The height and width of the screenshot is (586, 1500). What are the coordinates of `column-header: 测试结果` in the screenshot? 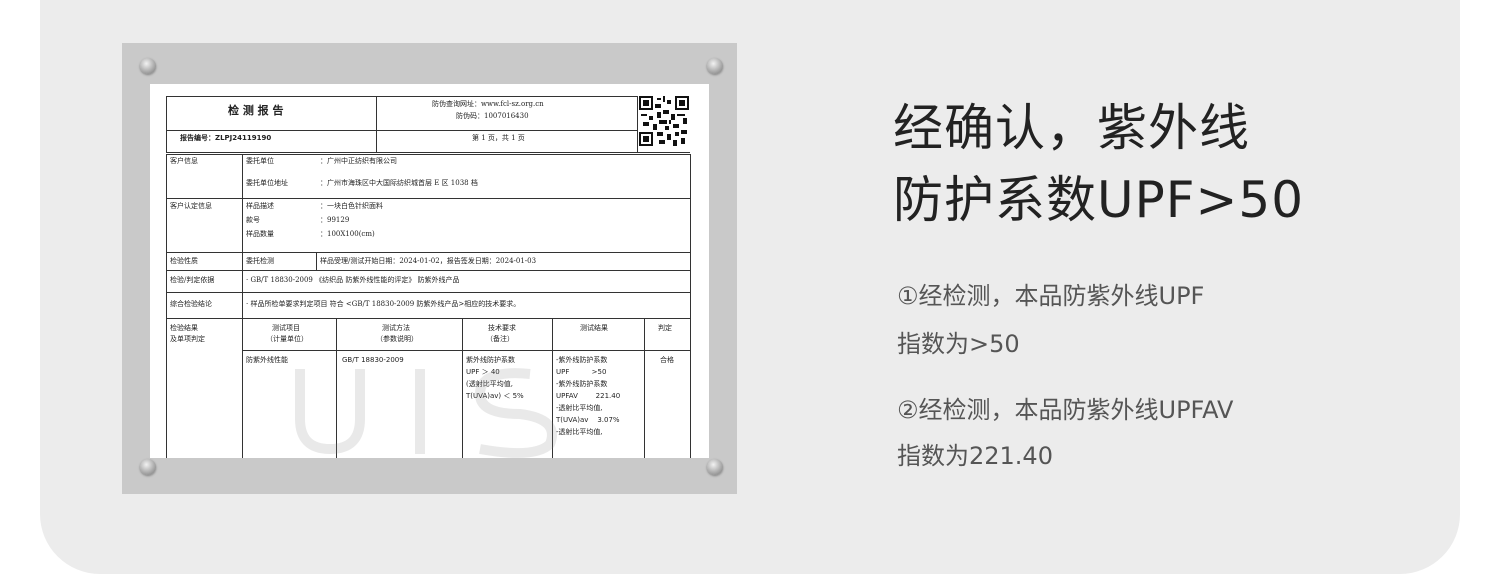 It's located at (594, 328).